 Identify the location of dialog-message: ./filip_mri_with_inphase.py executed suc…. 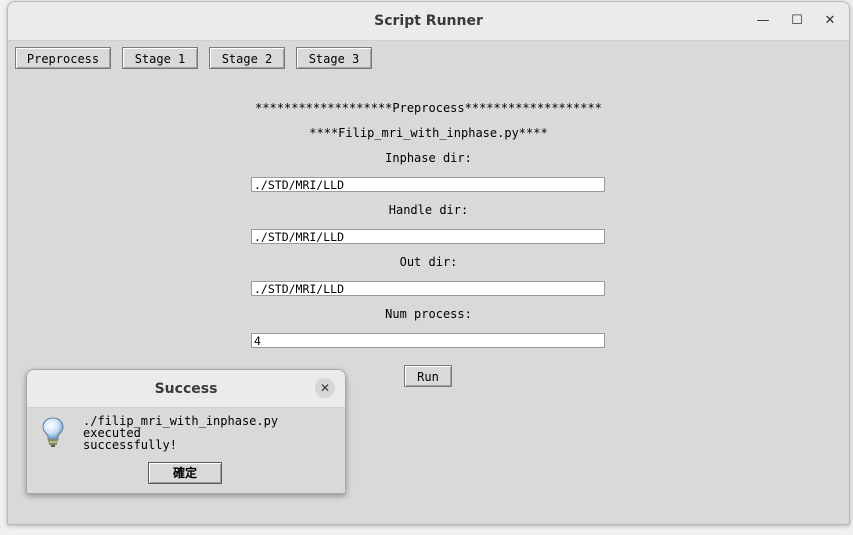
(212, 433).